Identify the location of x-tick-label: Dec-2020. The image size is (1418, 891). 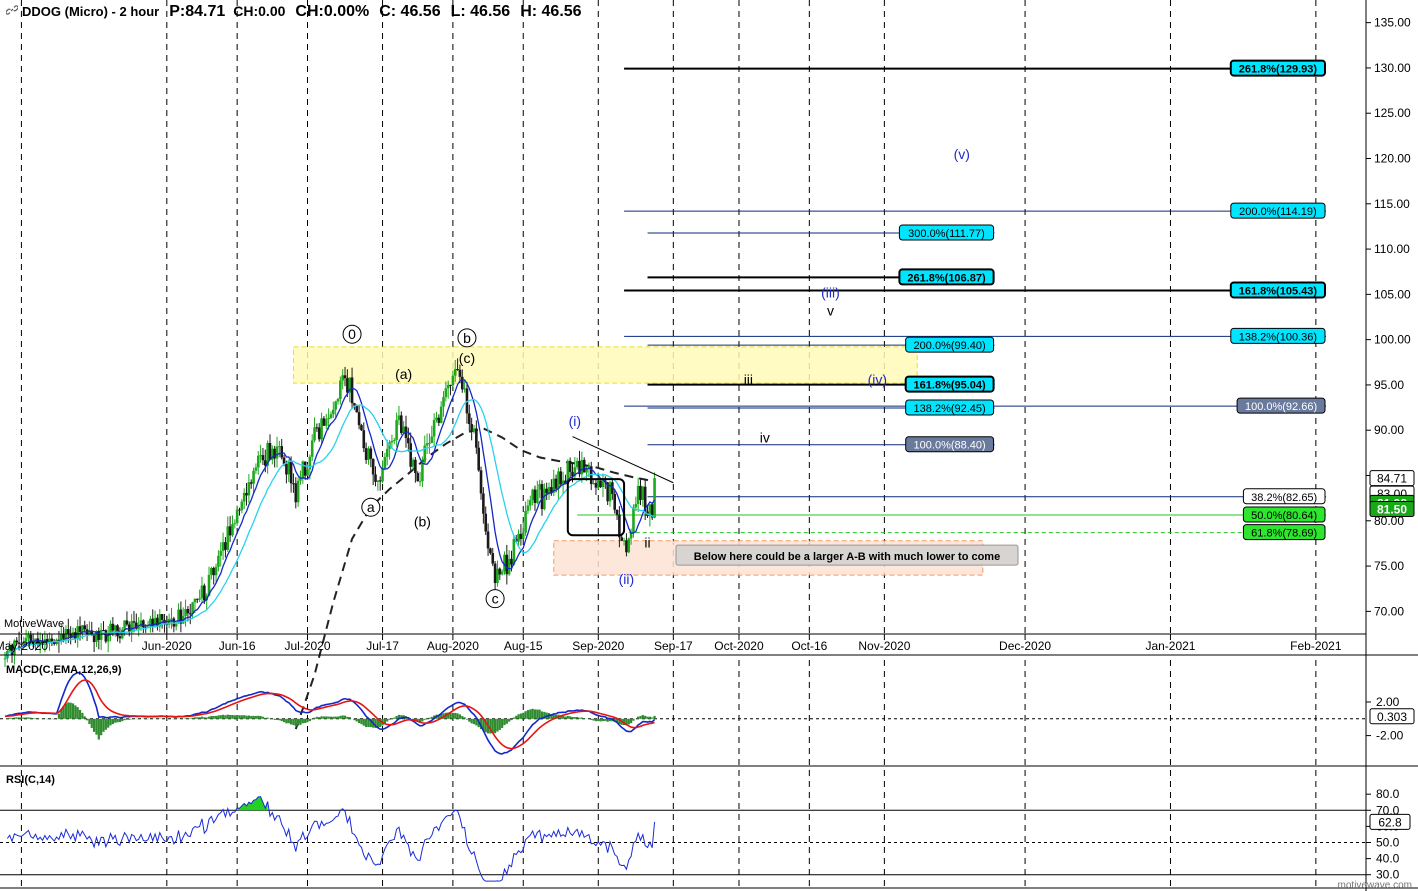
(1025, 646).